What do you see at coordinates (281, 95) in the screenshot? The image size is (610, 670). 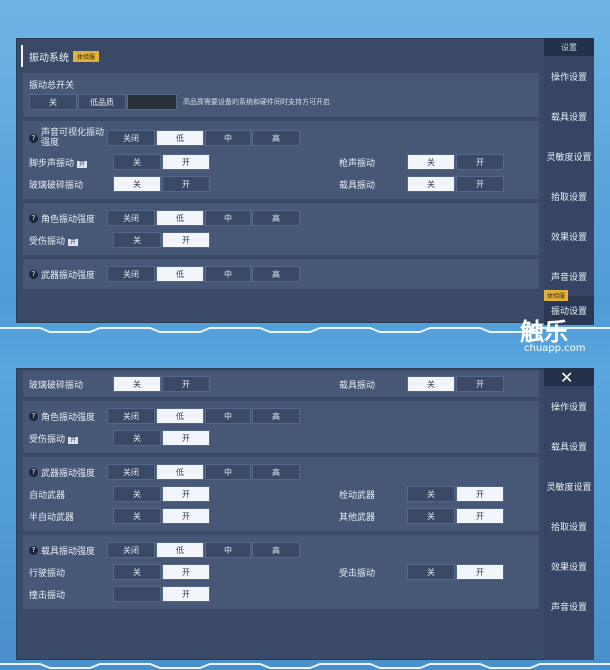 I see `master-switch-section: 振动总开关 关 低品质 高品质需要设备的系统和硬件同时支持方可开启` at bounding box center [281, 95].